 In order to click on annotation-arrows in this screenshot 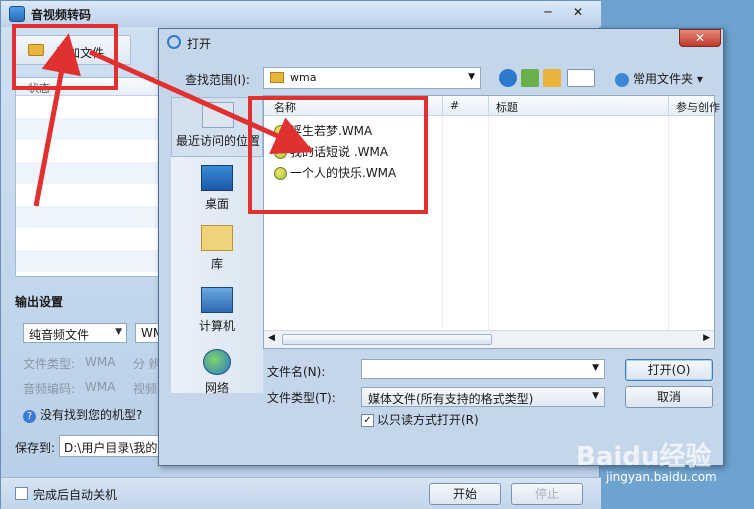, I will do `click(173, 120)`.